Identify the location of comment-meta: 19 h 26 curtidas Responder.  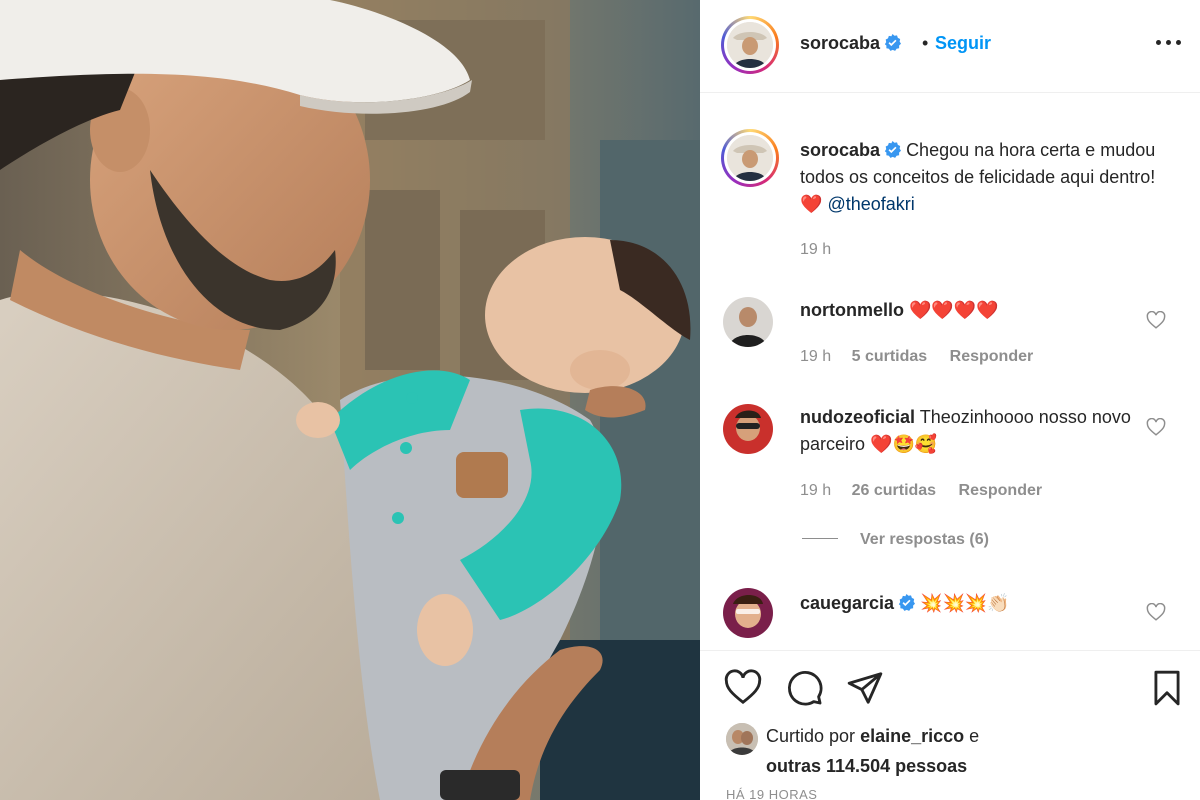
(930, 491).